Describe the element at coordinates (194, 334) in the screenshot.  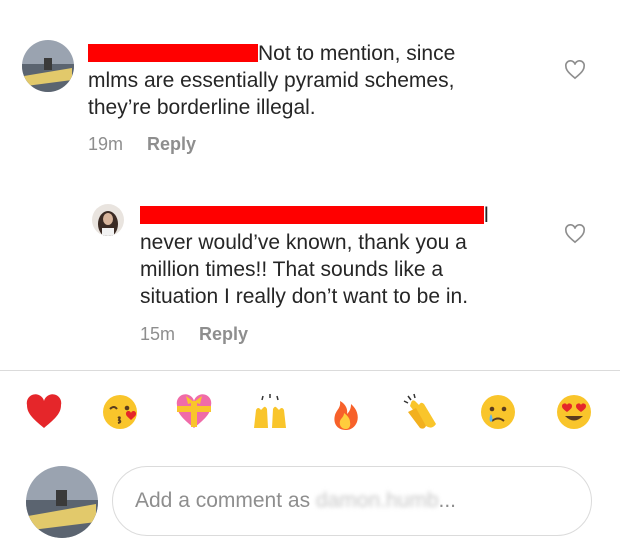
I see `reply-meta: 15m Reply` at that location.